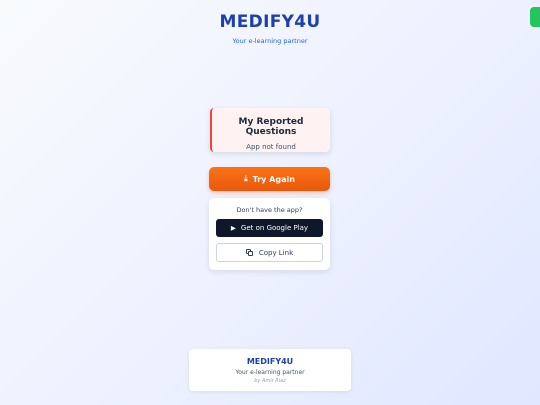 The image size is (540, 405). I want to click on app-tagline: Your e-learning partner, so click(270, 41).